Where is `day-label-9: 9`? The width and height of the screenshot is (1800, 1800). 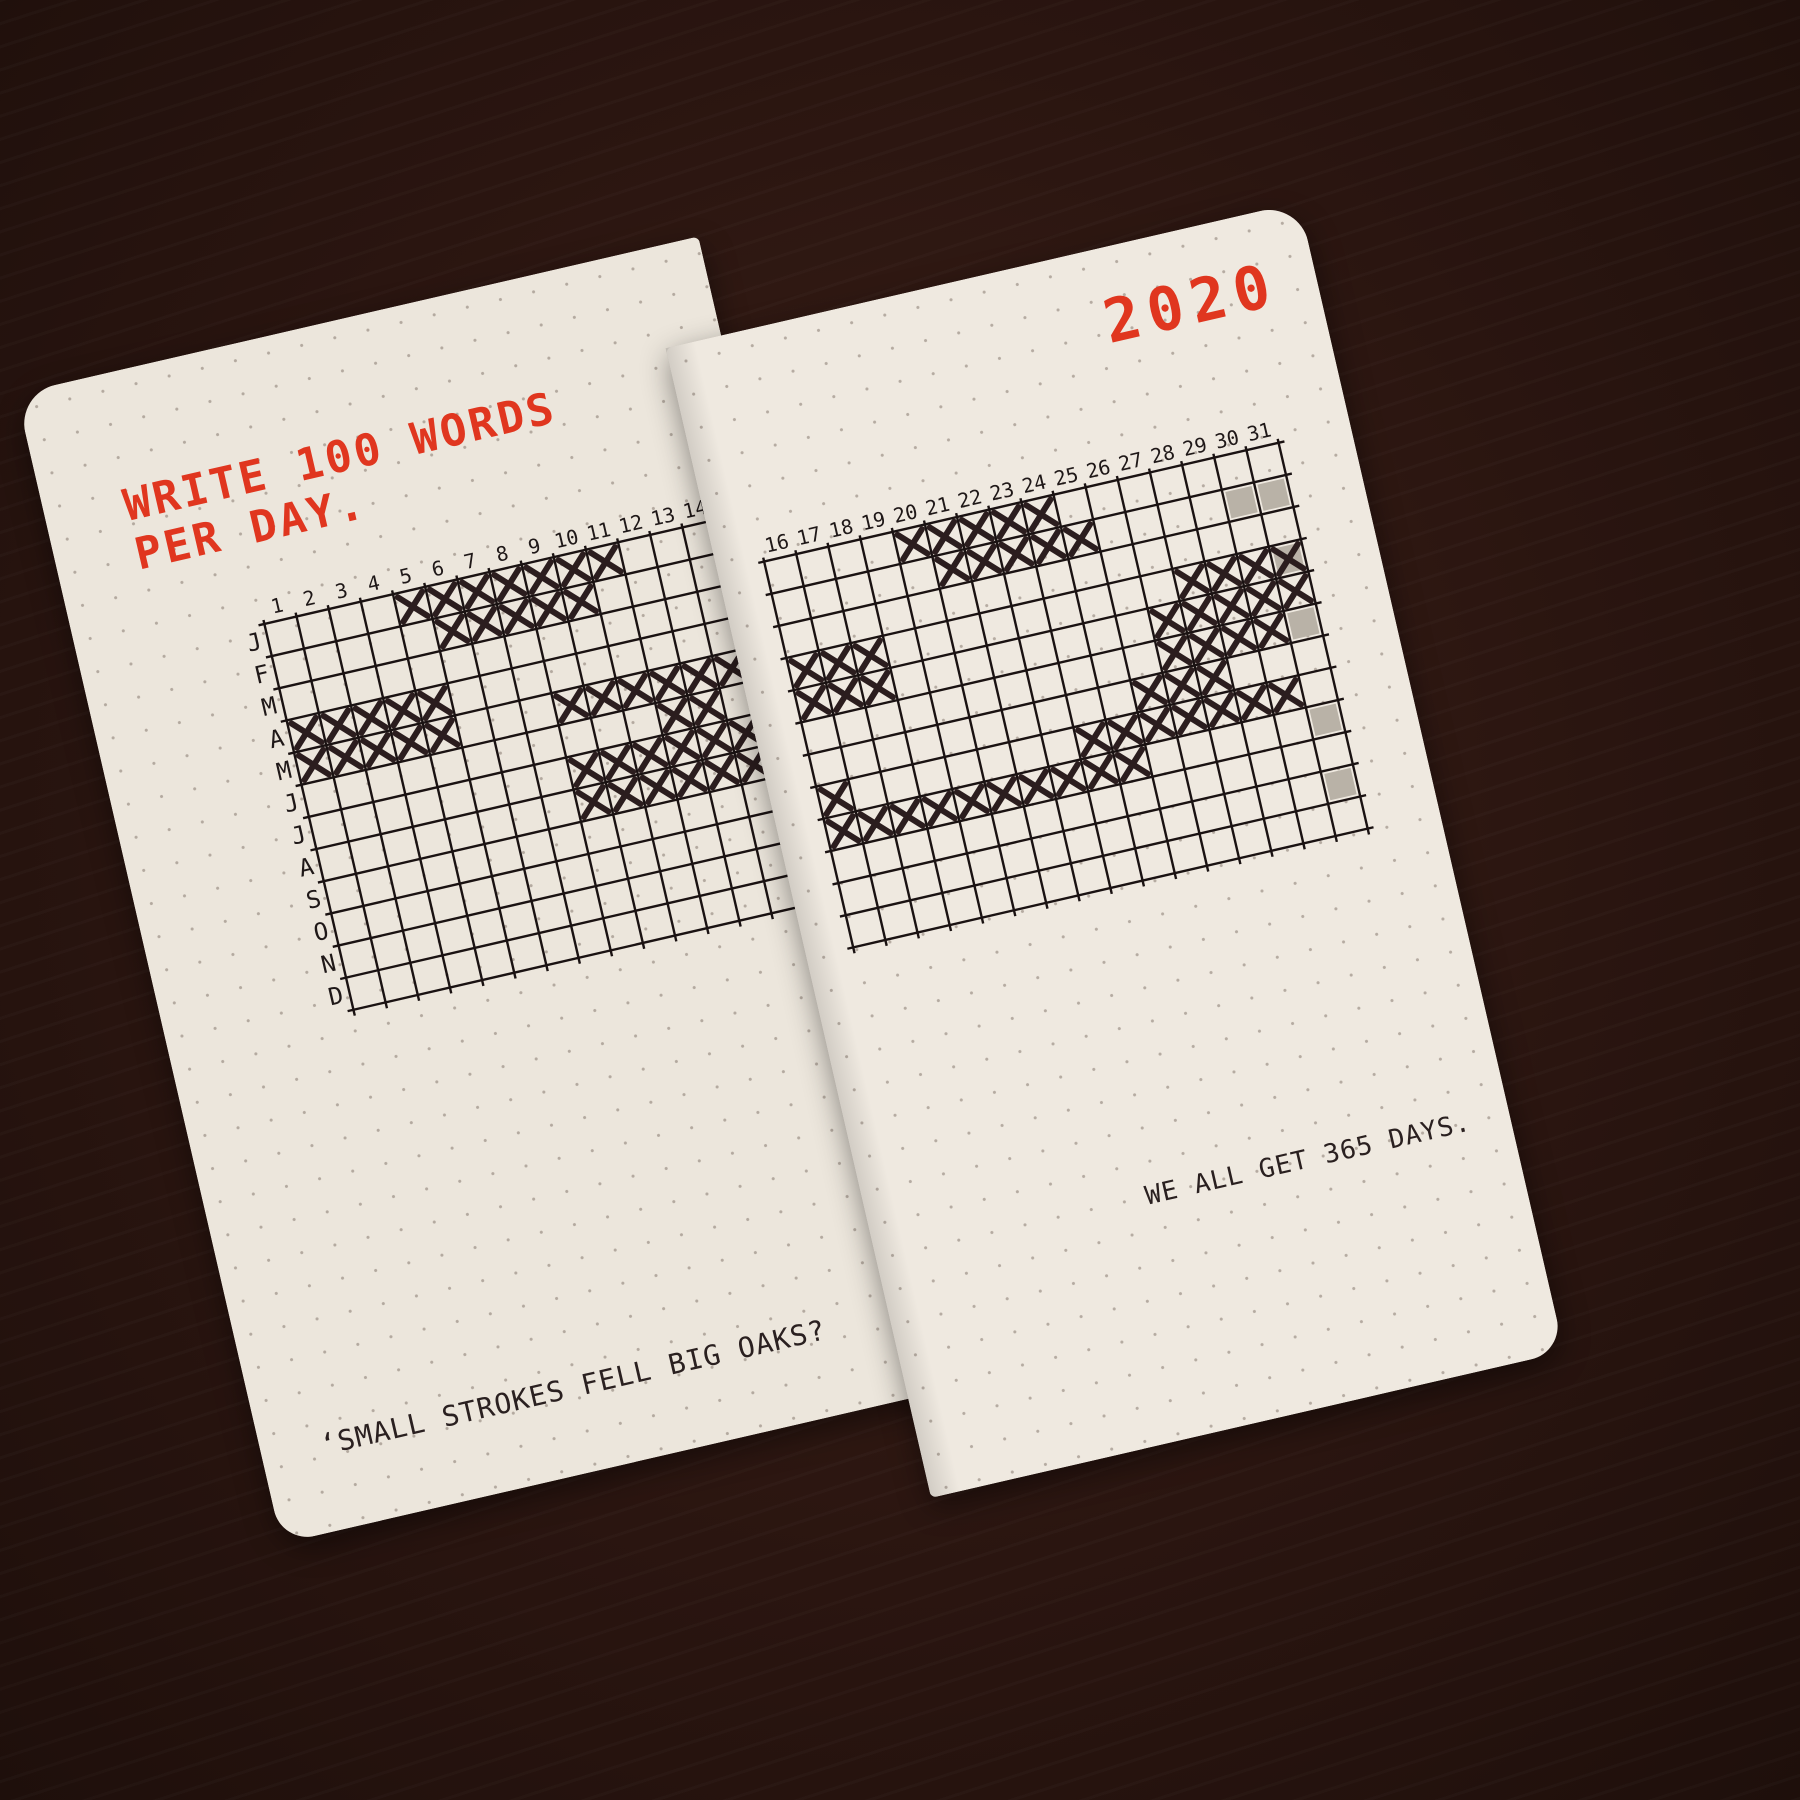 day-label-9: 9 is located at coordinates (534, 546).